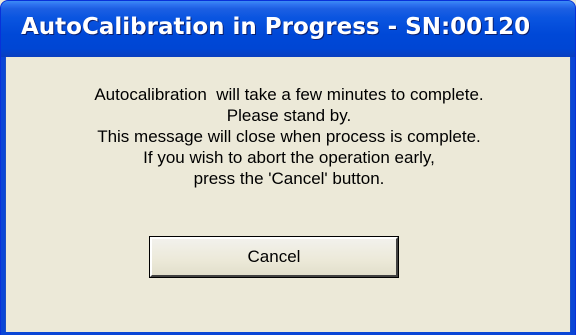  What do you see at coordinates (276, 27) in the screenshot?
I see `window-title: AutoCalibration in Progress - SN:00120` at bounding box center [276, 27].